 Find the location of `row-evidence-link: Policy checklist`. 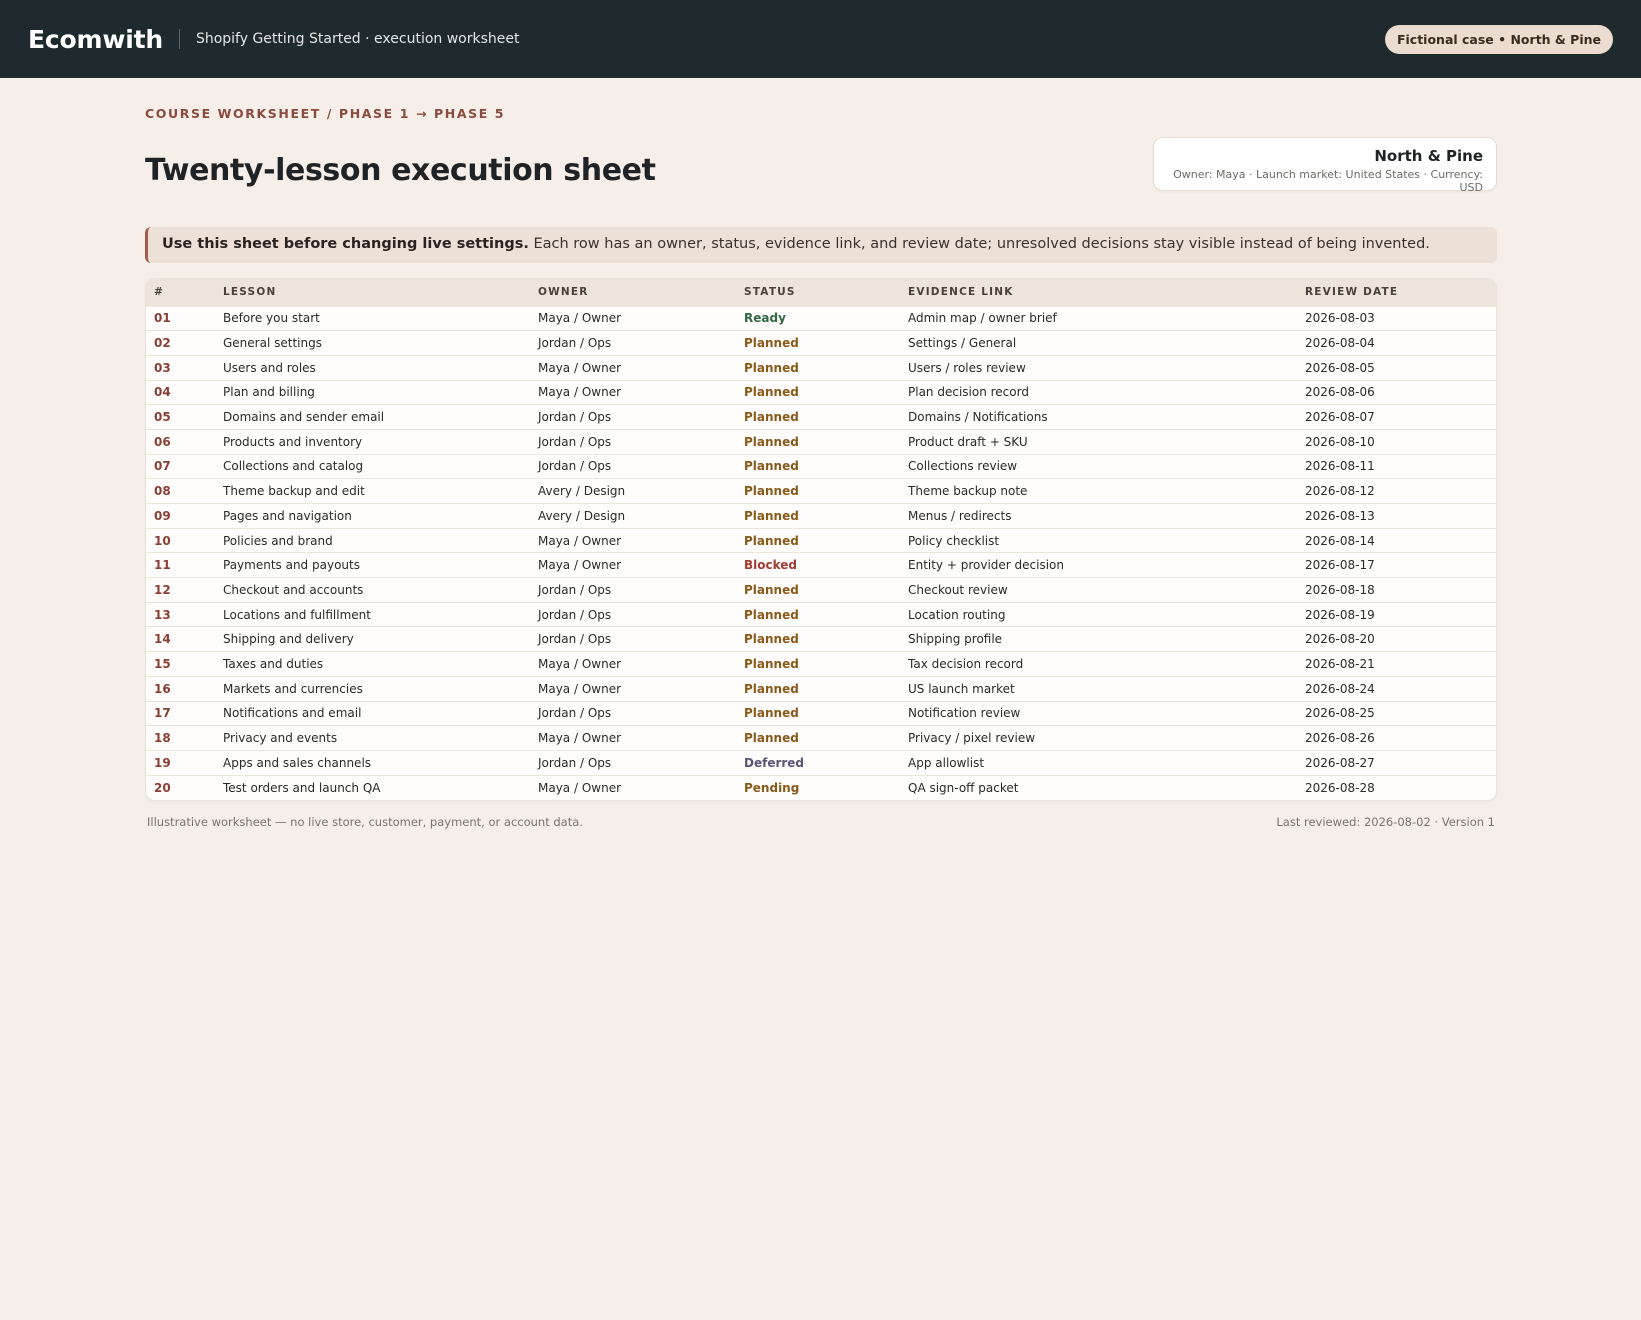

row-evidence-link: Policy checklist is located at coordinates (1098, 540).